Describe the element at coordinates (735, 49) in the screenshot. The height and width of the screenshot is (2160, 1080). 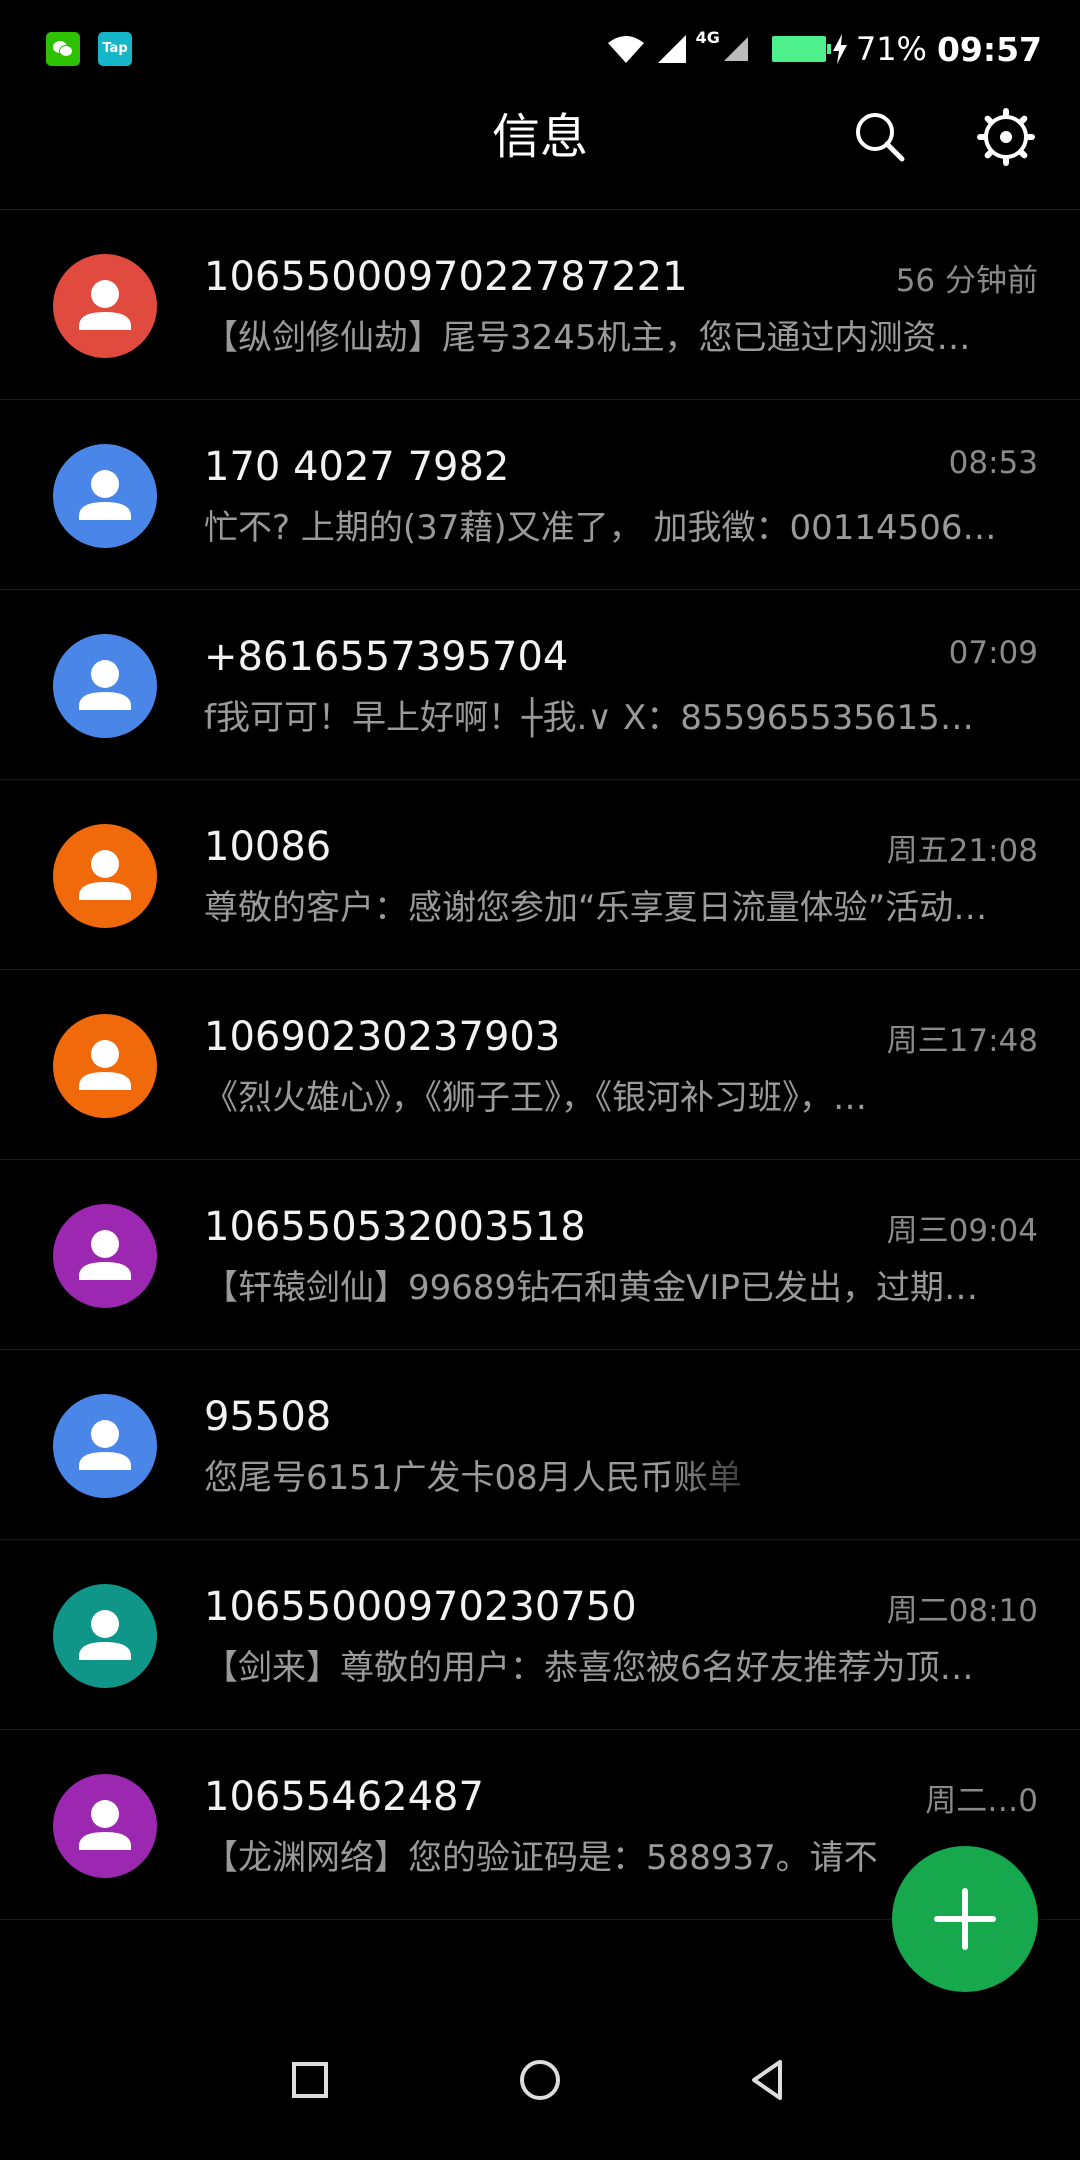
I see `signal-strength-secondary-icon` at that location.